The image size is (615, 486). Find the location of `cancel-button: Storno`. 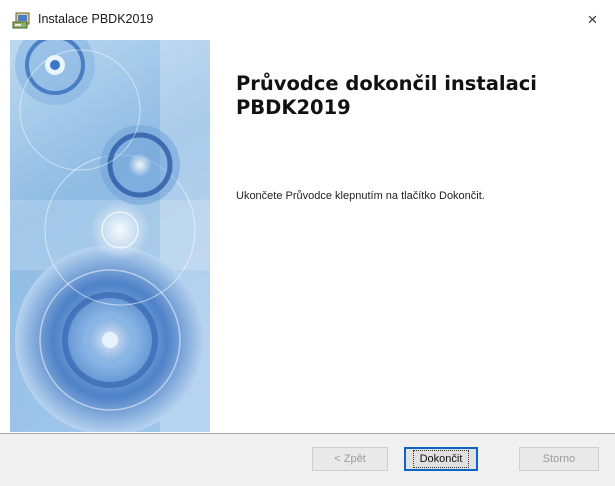

cancel-button: Storno is located at coordinates (559, 459).